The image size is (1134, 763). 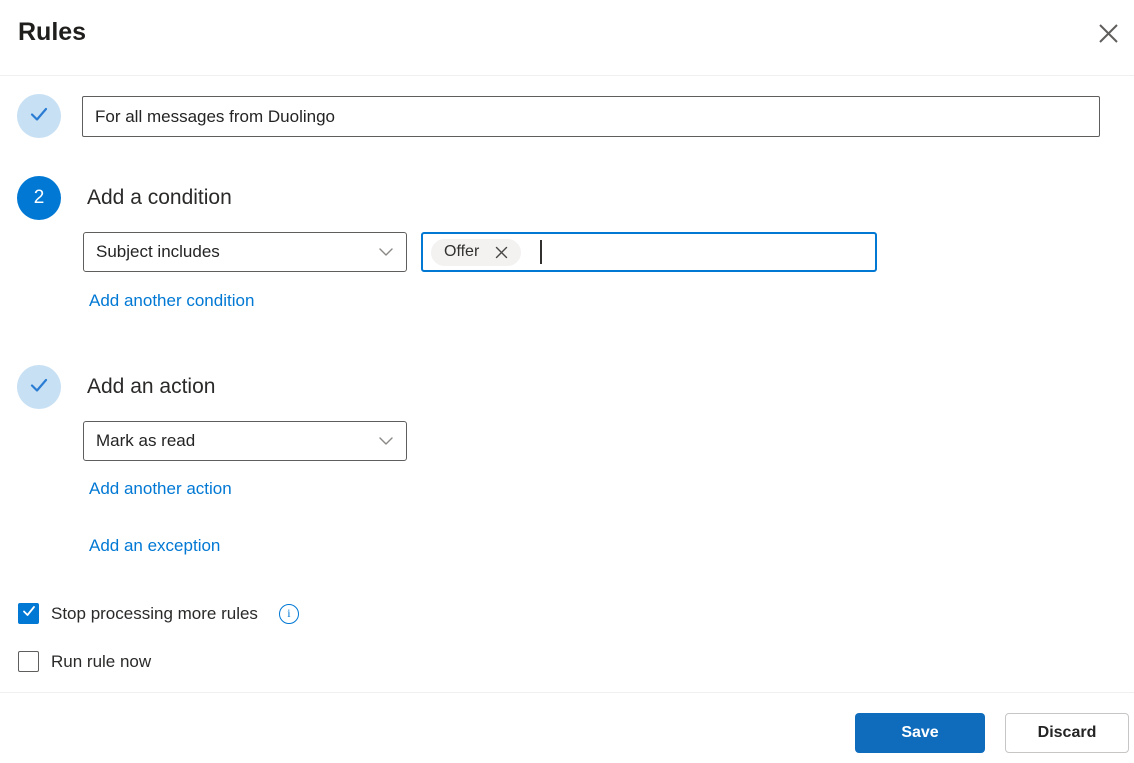 I want to click on step2-number-badge: 2, so click(x=39, y=198).